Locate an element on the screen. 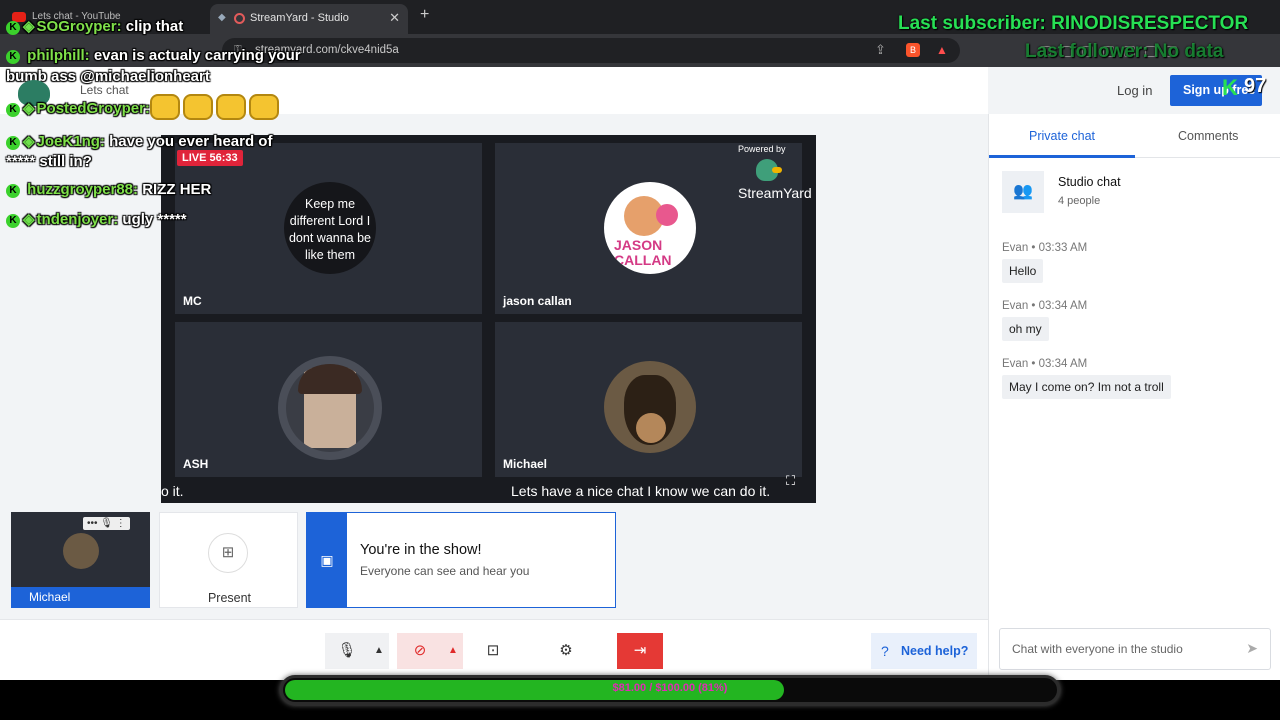 The image size is (1280, 720). chat-meta: Evan • 03:33 AM is located at coordinates (1045, 248).